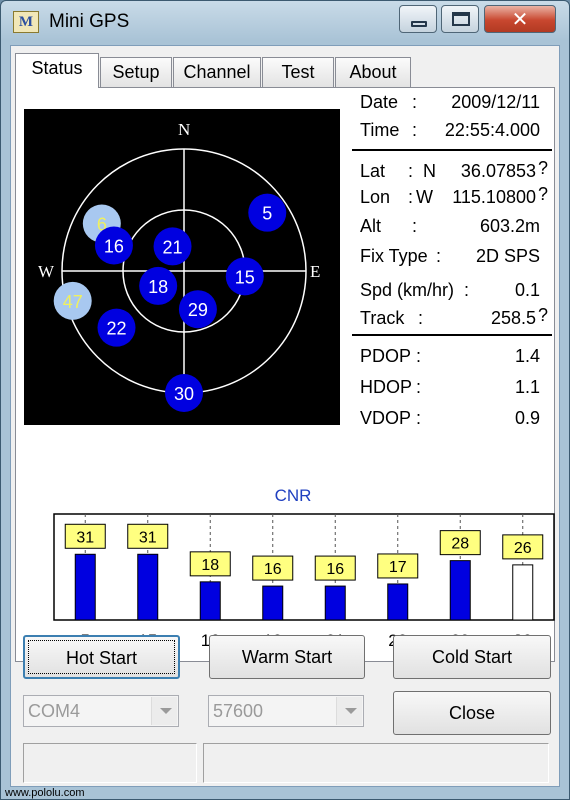 The height and width of the screenshot is (800, 570). Describe the element at coordinates (418, 19) in the screenshot. I see `minimize-button` at that location.